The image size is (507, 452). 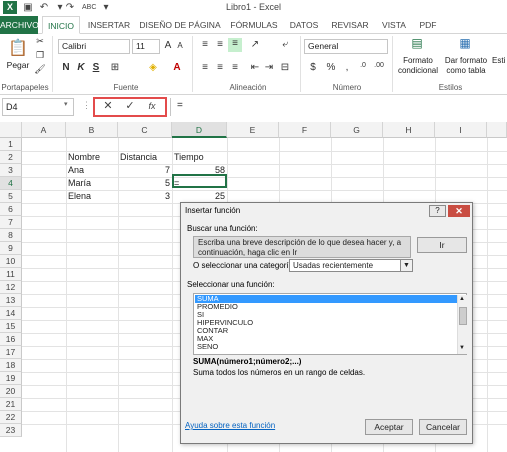 I want to click on list-scrollbar: ▲ ▼, so click(x=462, y=324).